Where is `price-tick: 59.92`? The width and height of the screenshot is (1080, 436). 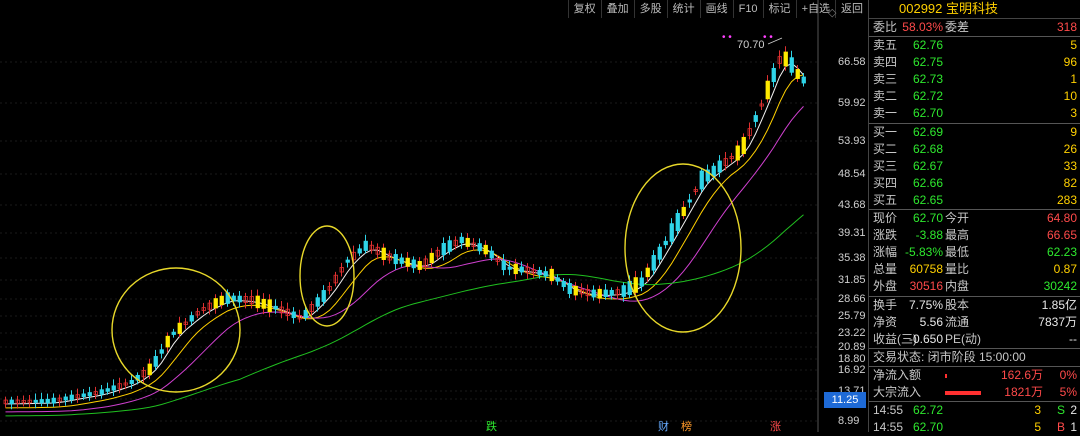
price-tick: 59.92 is located at coordinates (852, 103).